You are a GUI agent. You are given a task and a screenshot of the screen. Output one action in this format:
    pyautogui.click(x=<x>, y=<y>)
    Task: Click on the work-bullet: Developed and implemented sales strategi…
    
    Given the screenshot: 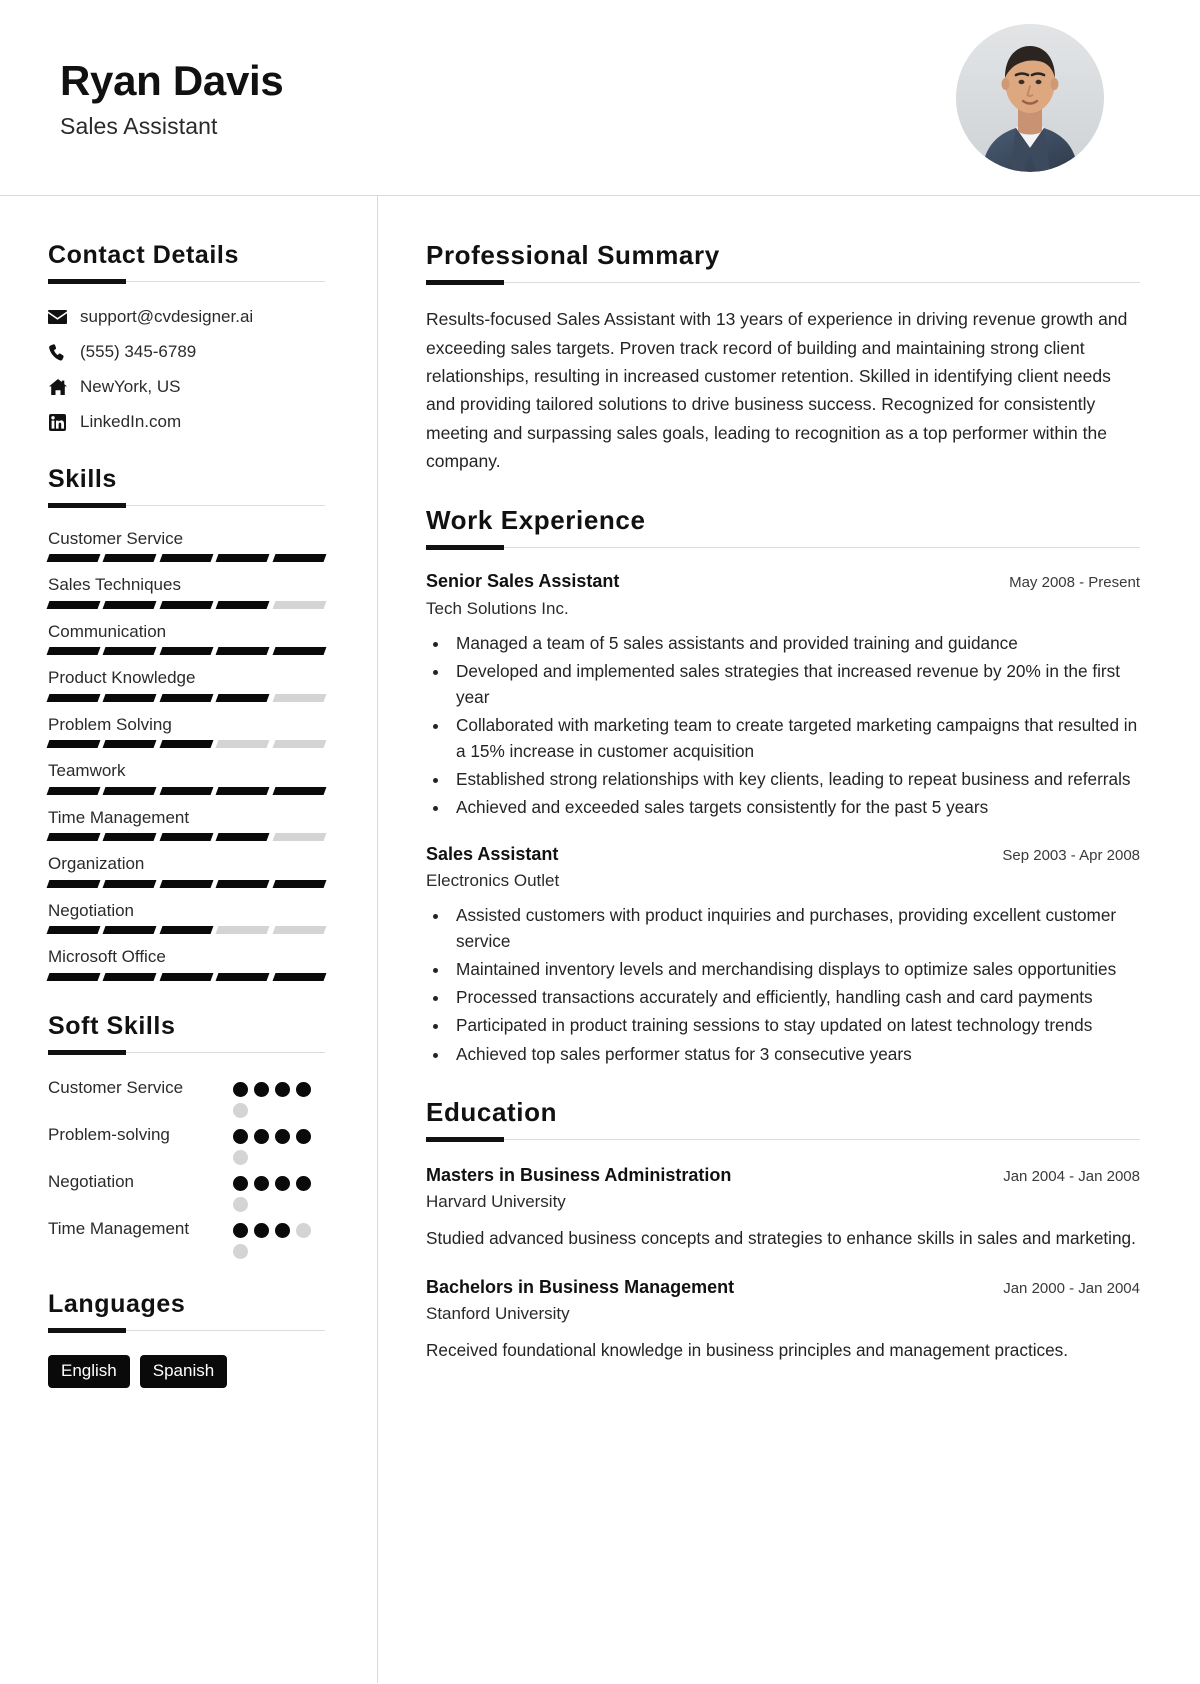 What is the action you would take?
    pyautogui.click(x=795, y=684)
    